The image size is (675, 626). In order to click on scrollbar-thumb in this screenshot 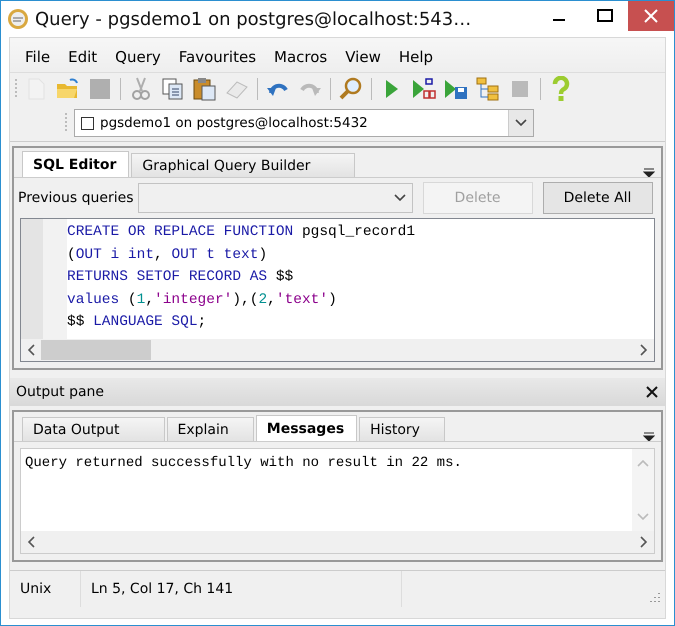, I will do `click(96, 350)`.